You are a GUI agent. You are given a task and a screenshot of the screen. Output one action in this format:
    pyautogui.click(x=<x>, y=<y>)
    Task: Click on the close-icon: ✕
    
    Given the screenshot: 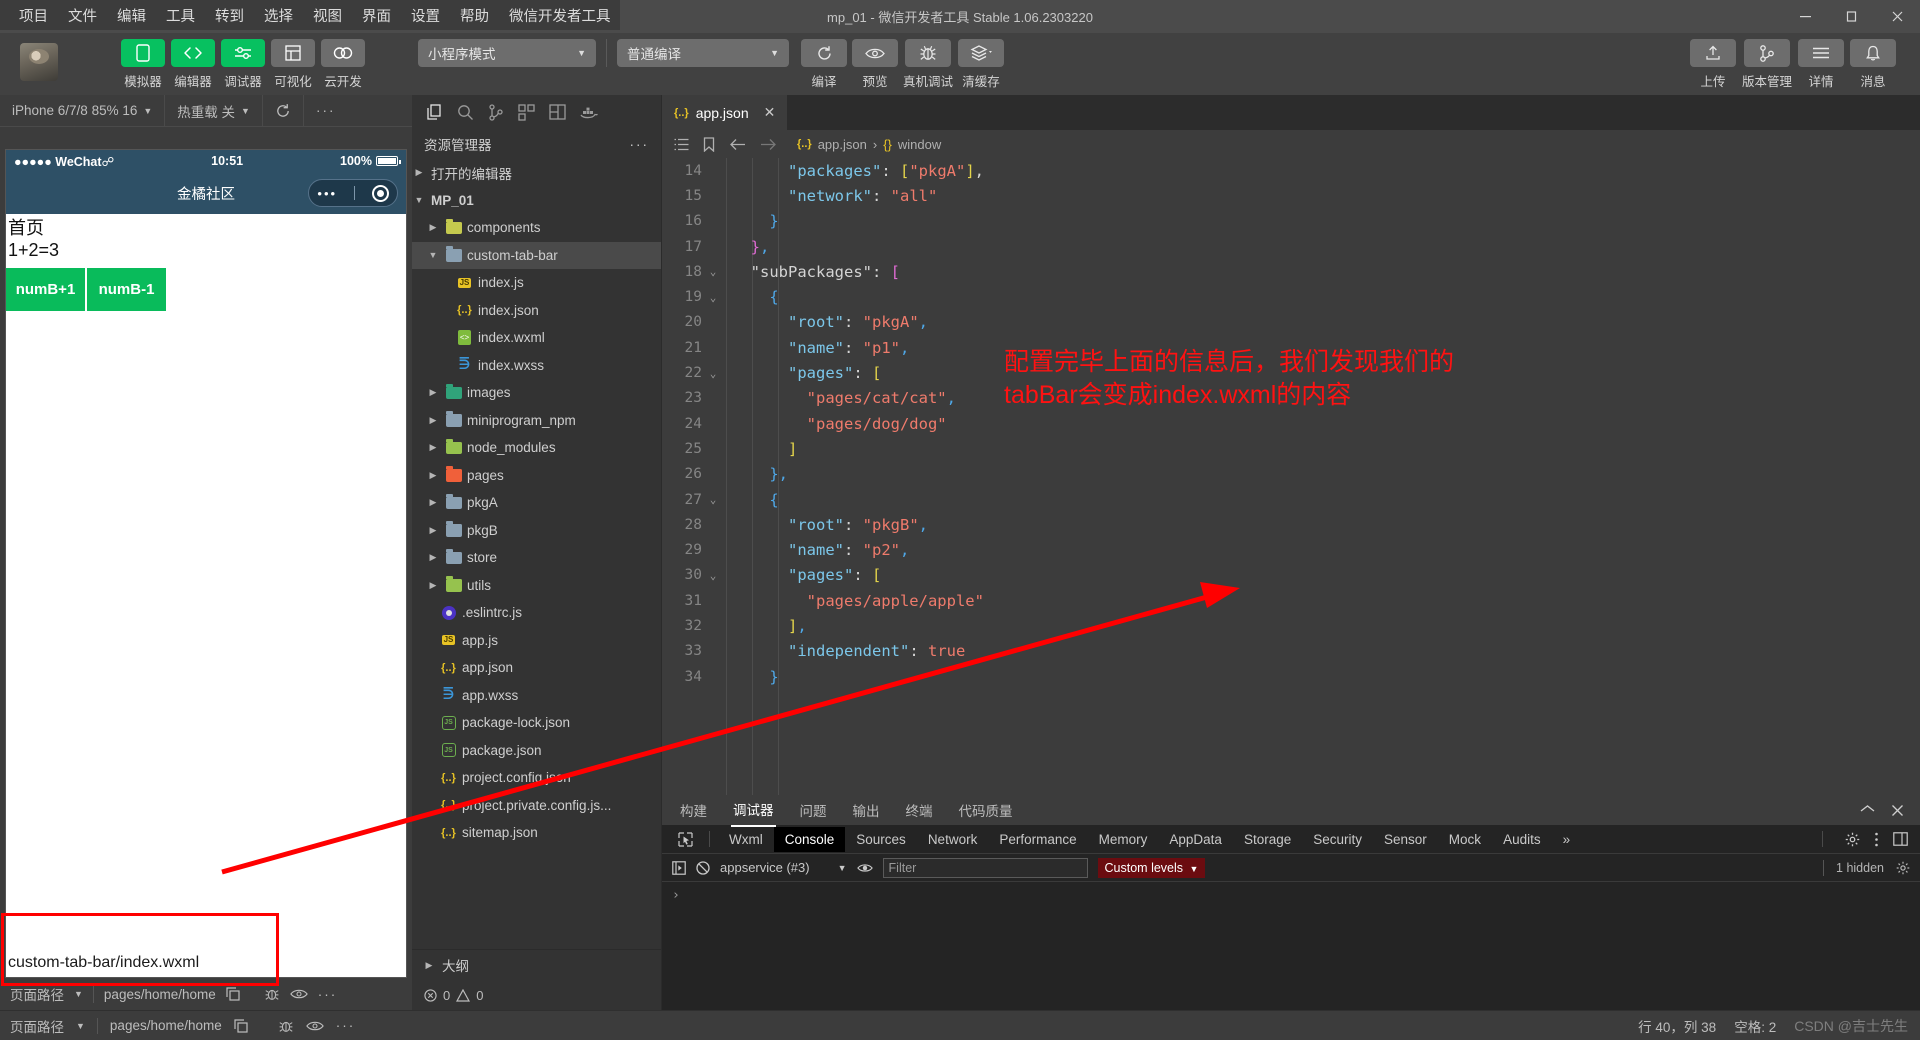 What is the action you would take?
    pyautogui.click(x=770, y=112)
    